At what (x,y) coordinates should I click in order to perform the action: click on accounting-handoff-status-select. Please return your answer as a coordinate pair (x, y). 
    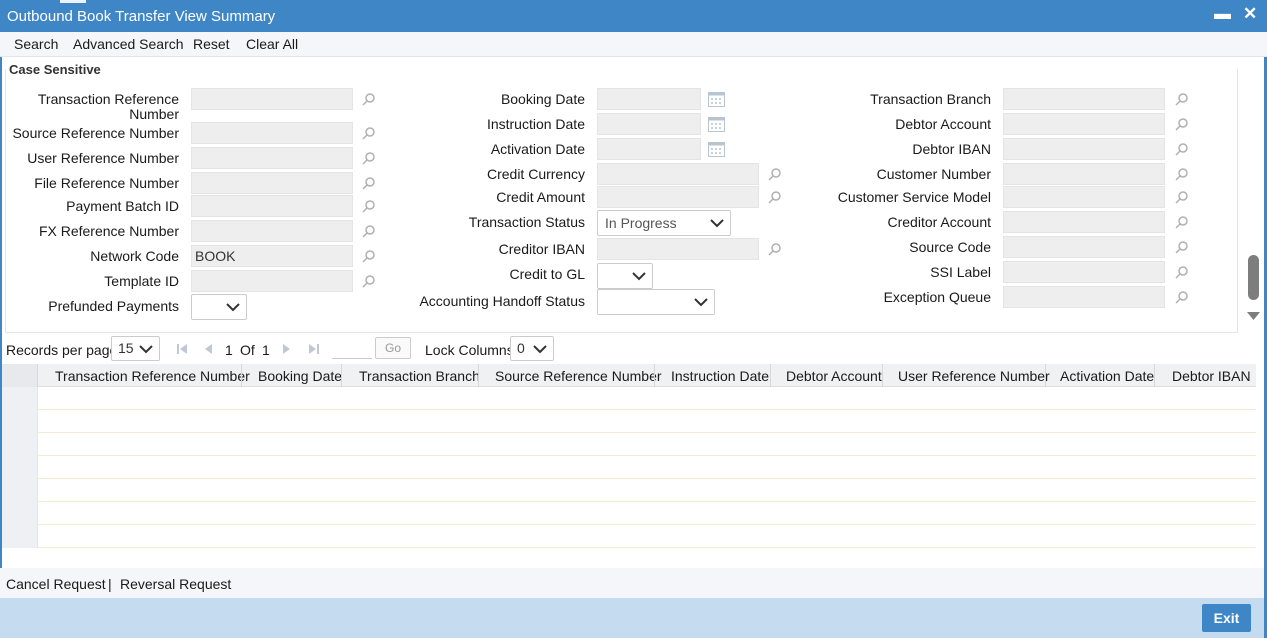
    Looking at the image, I should click on (656, 302).